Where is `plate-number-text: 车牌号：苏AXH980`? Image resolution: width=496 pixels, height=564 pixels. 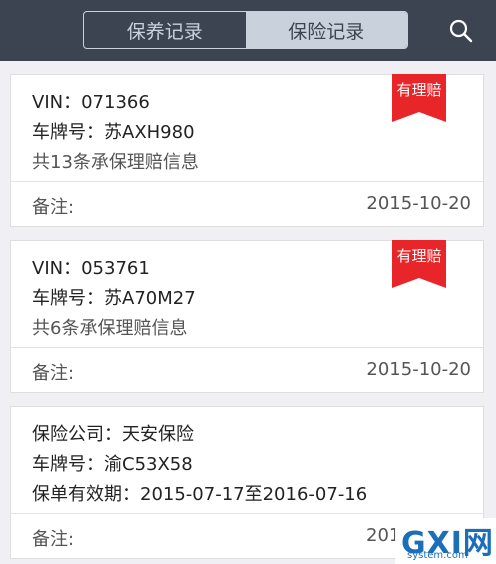
plate-number-text: 车牌号：苏AXH980 is located at coordinates (113, 132).